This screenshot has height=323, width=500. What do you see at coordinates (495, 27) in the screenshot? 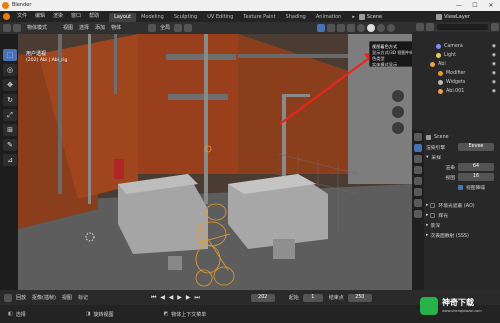
I see `funnel-icon` at bounding box center [495, 27].